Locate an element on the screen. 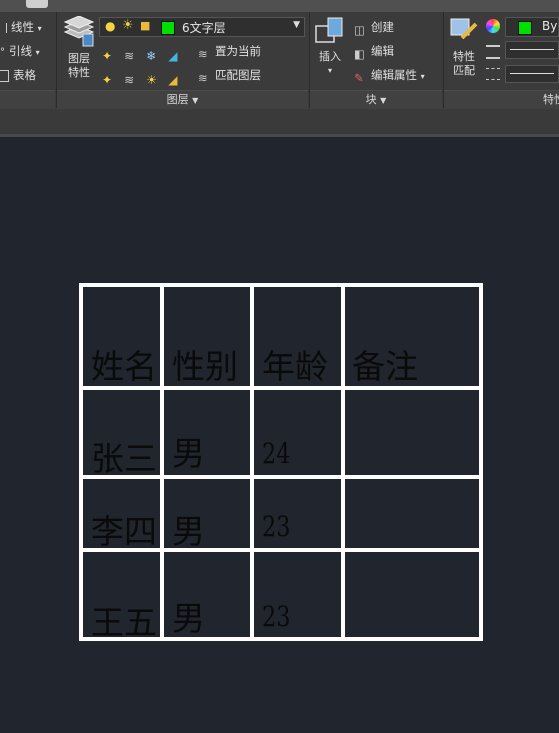  match-layer-label: 匹配图层 is located at coordinates (238, 75).